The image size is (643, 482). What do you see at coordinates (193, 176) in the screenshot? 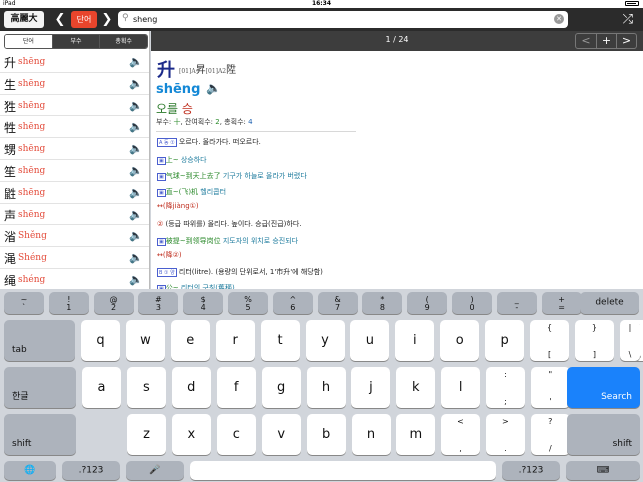
I see `example-chinese: 气球~到天上去了` at bounding box center [193, 176].